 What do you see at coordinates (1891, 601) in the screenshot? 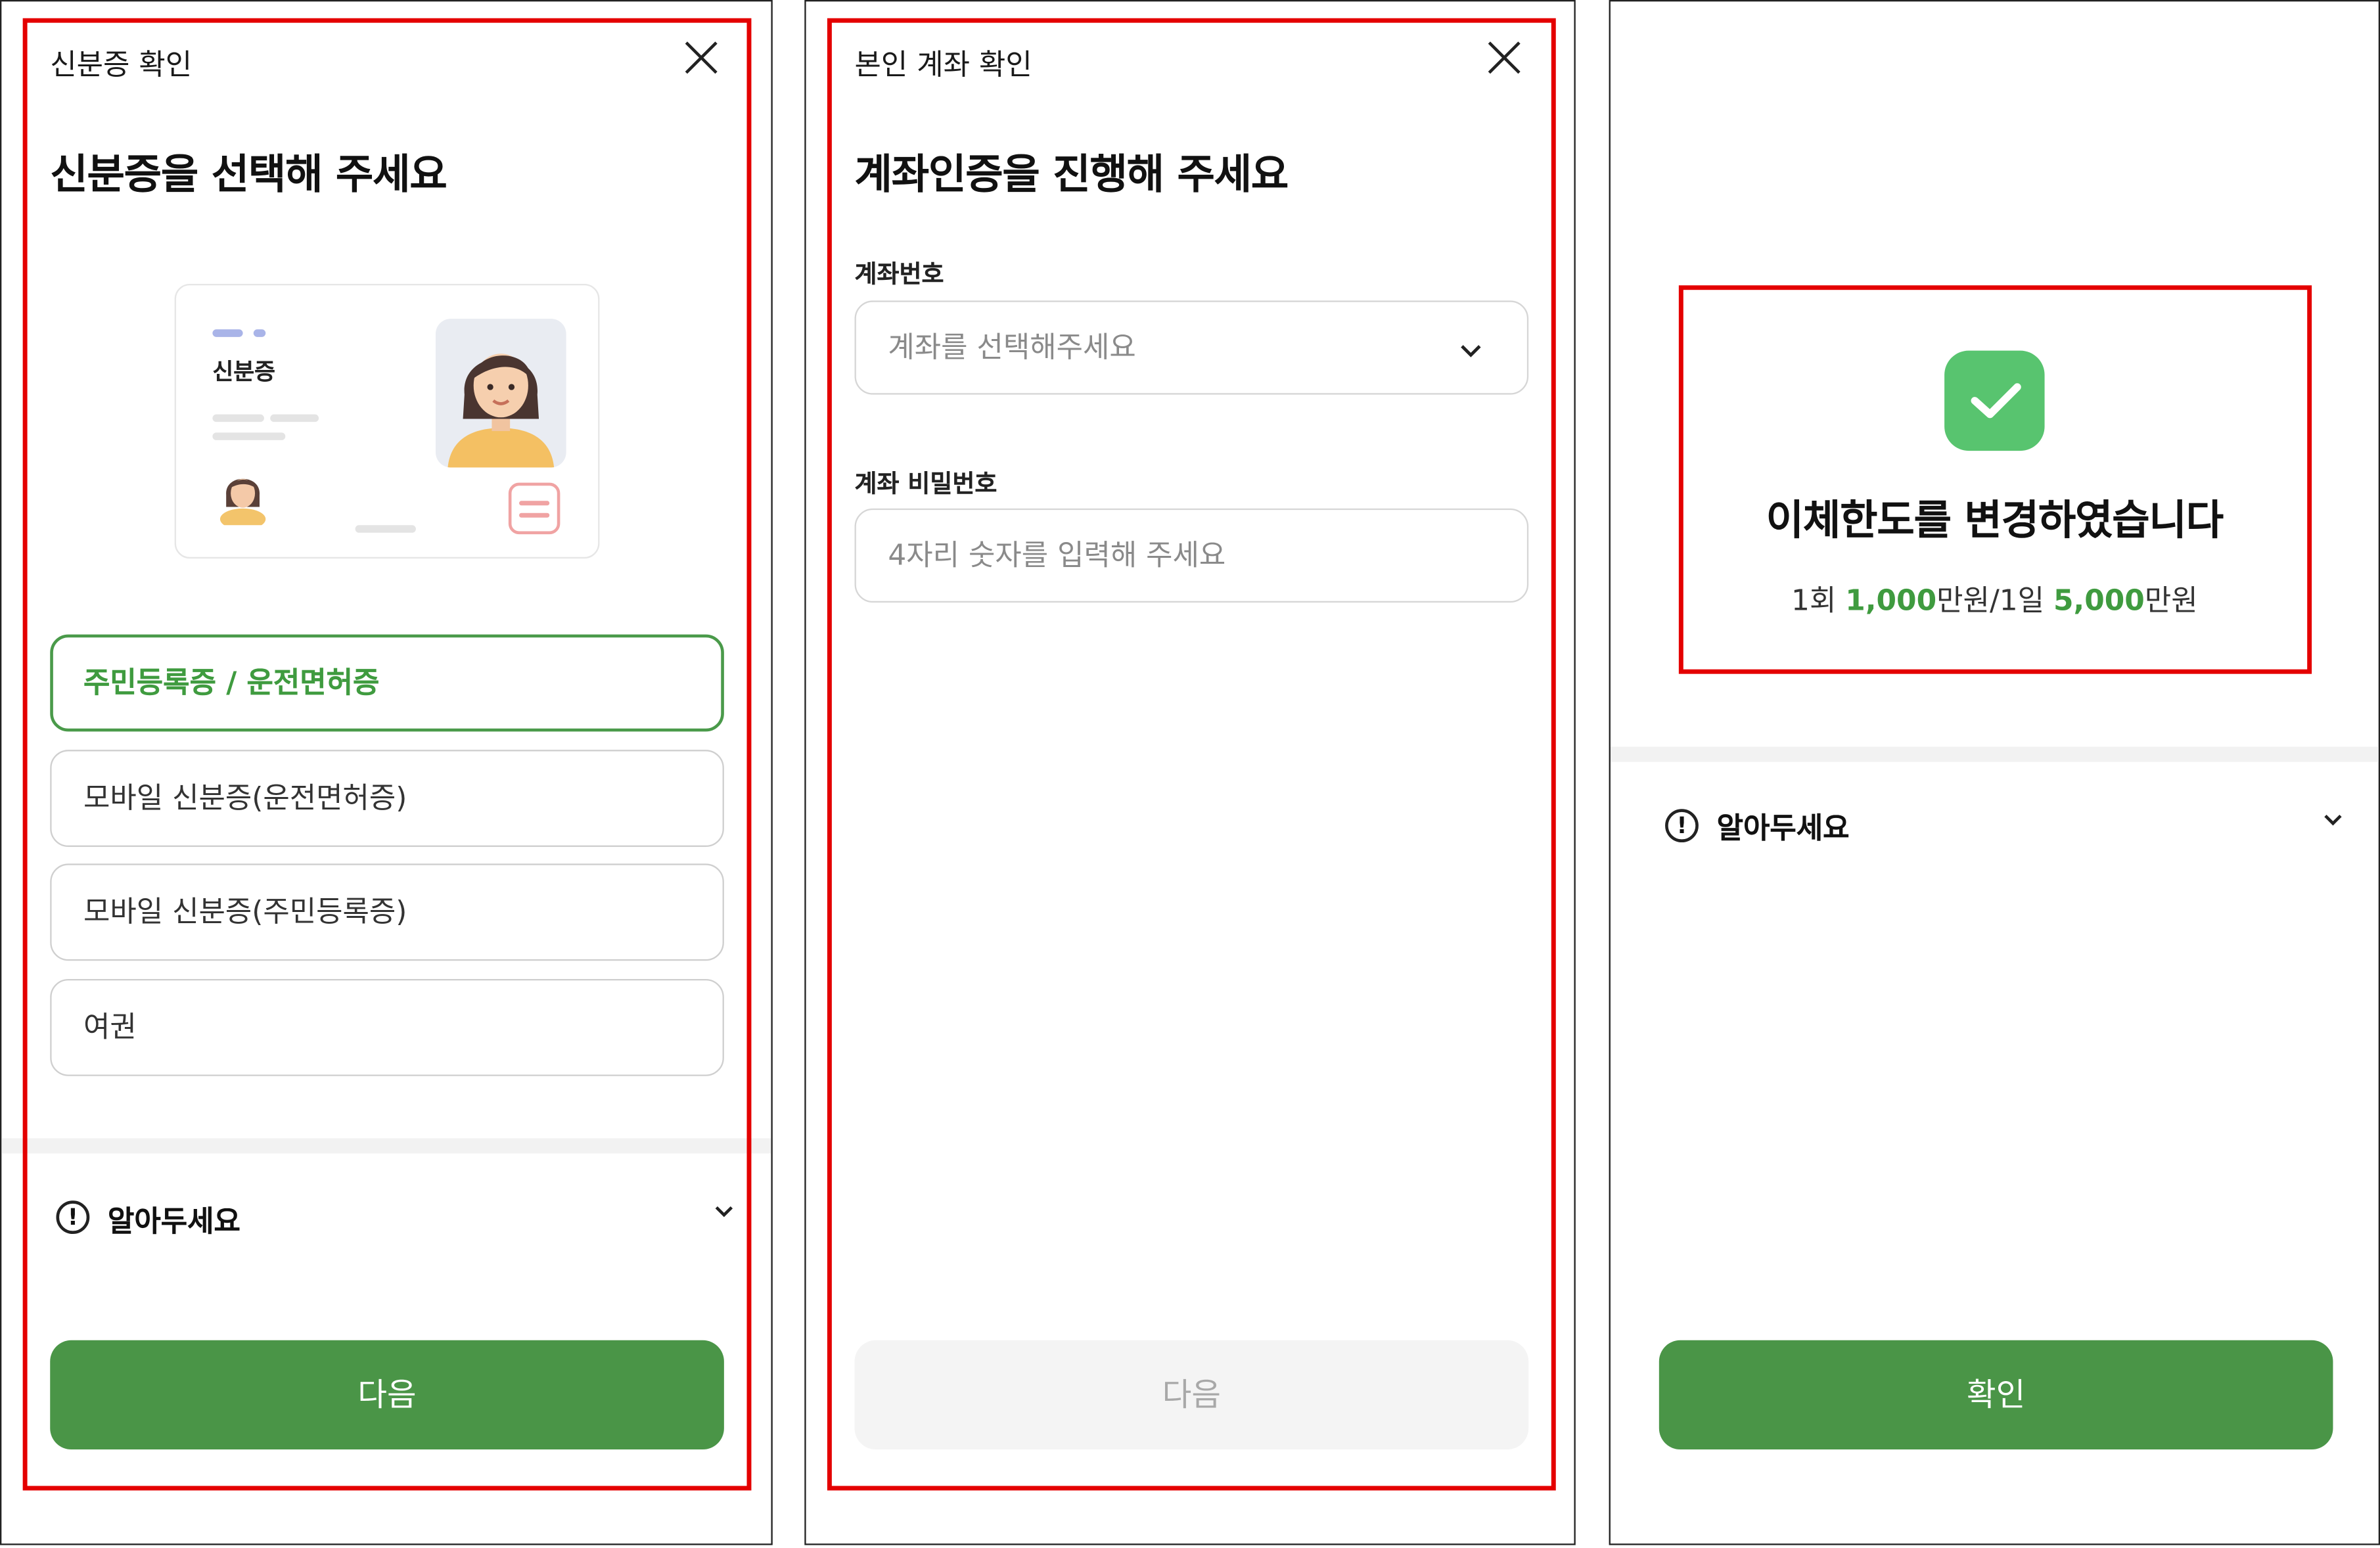
I see `limit-once-value: 1,000` at bounding box center [1891, 601].